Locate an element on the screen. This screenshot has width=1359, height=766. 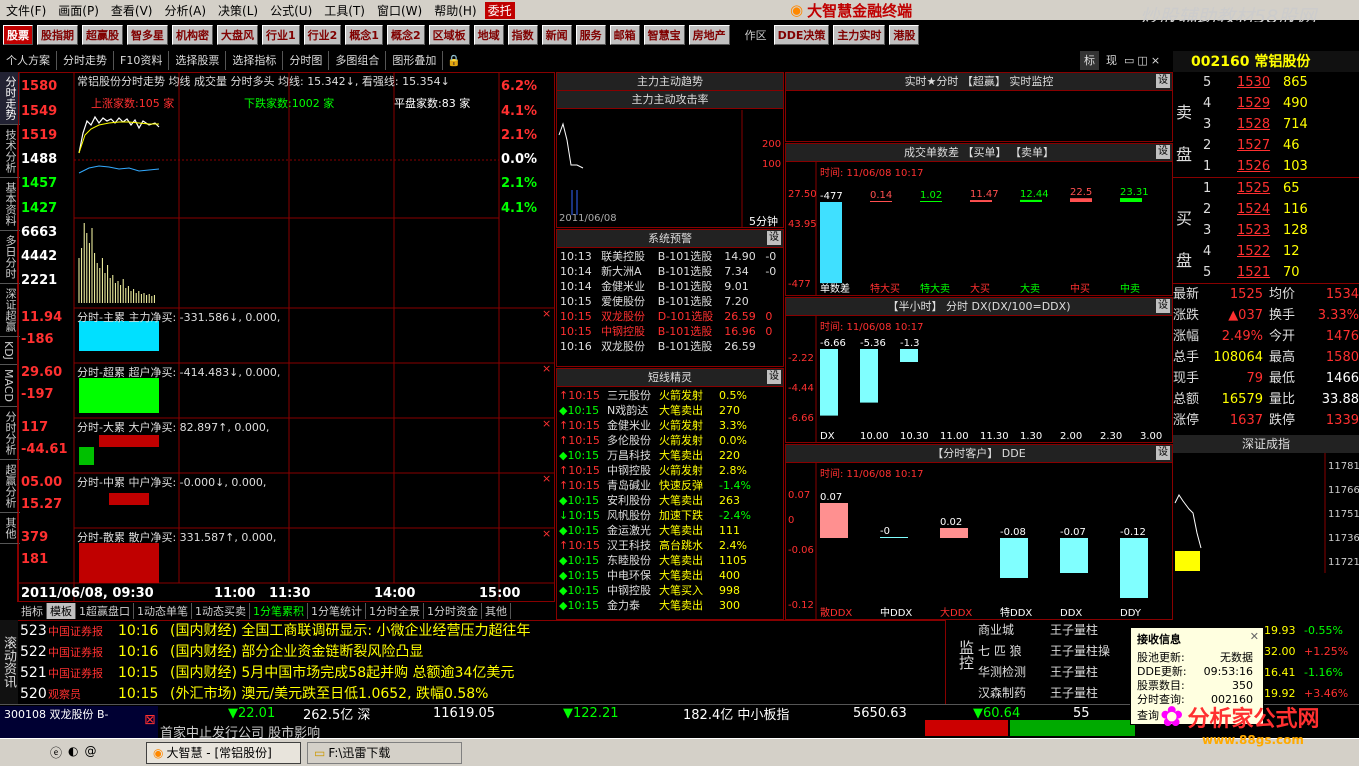
realtime-settings-button: 设 is located at coordinates (1163, 81).